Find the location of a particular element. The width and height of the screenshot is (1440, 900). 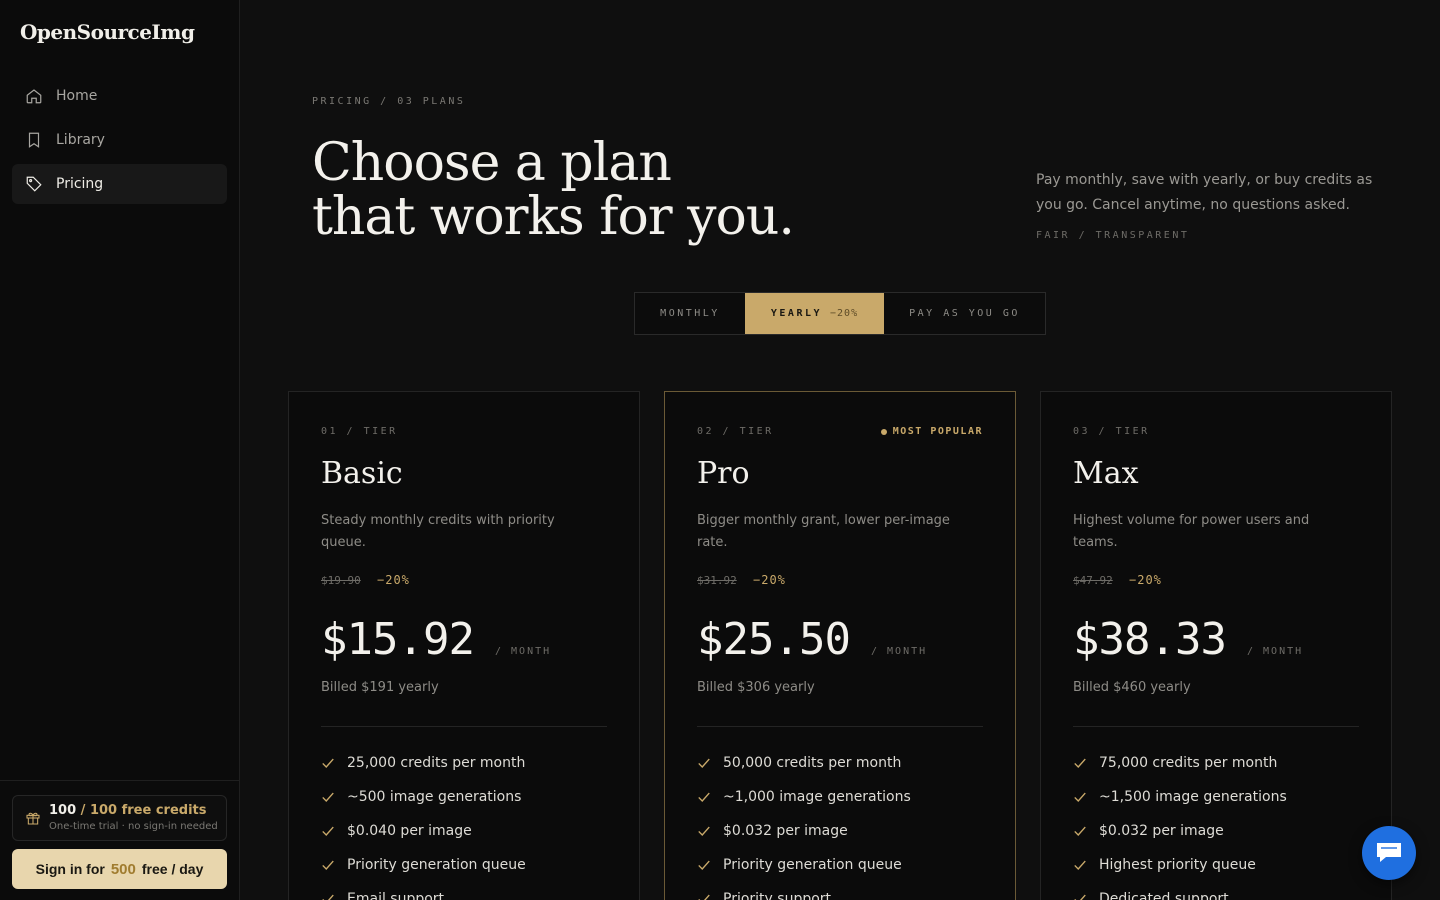

billing-toggle: MONTHLY YEARLY −20% PAY AS YOU GO is located at coordinates (840, 313).